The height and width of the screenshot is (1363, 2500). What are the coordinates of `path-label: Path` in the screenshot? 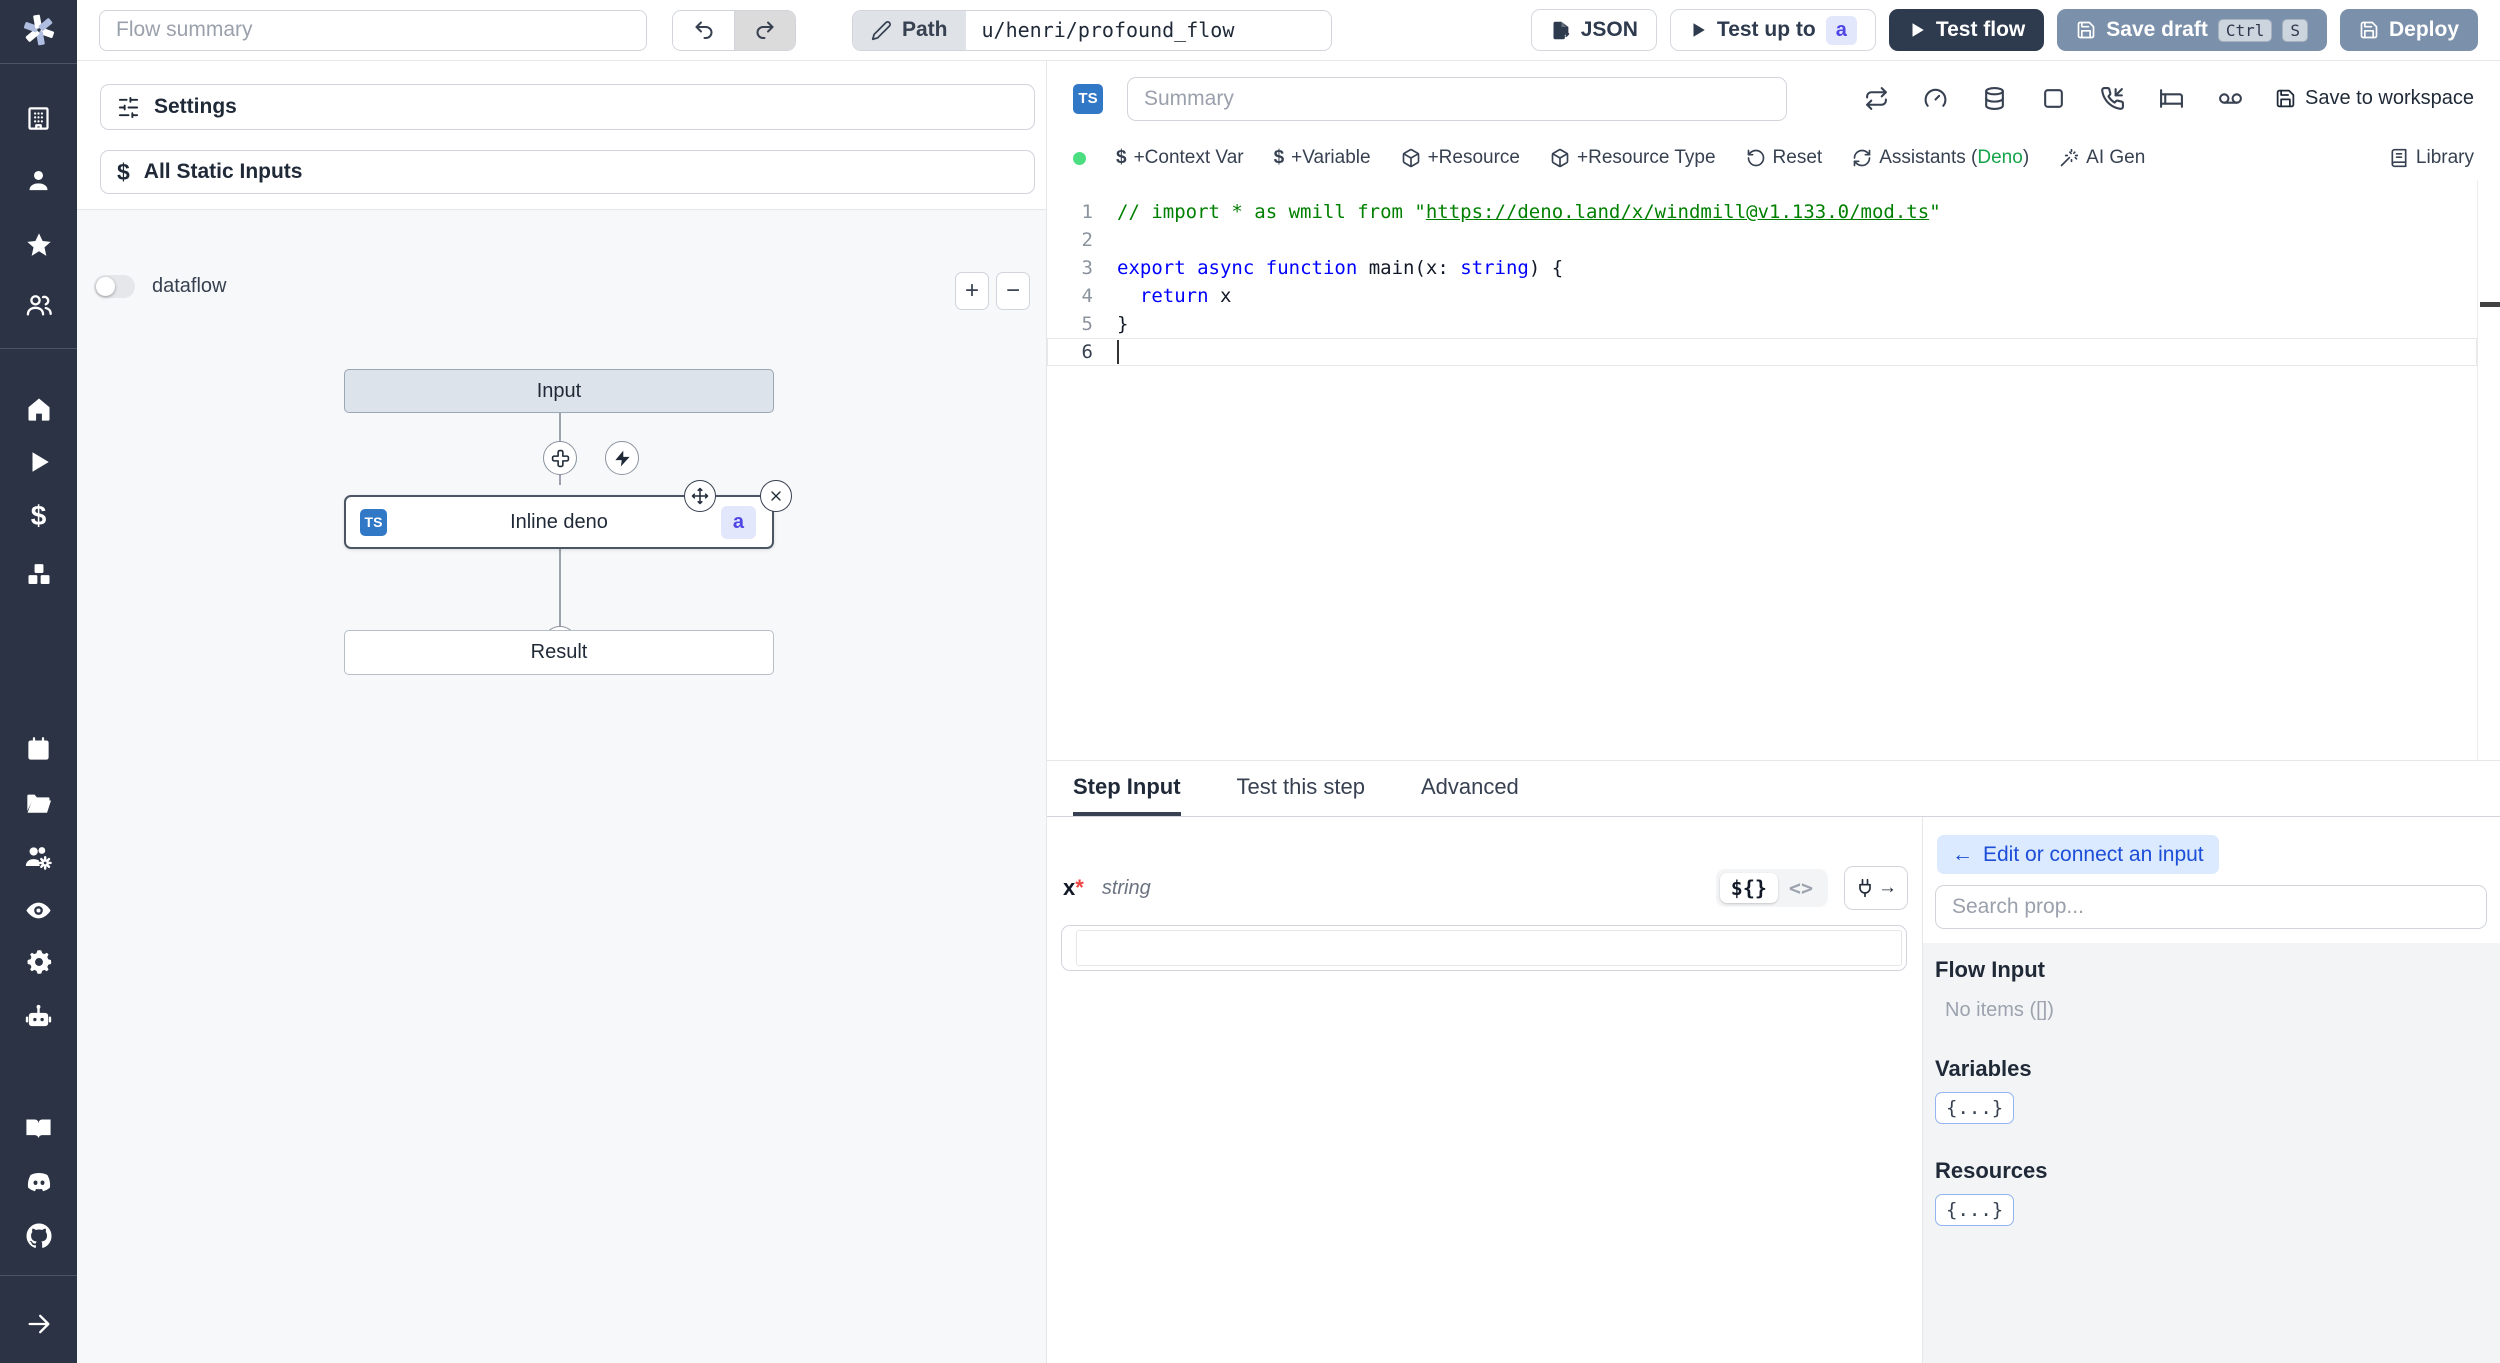 It's located at (925, 29).